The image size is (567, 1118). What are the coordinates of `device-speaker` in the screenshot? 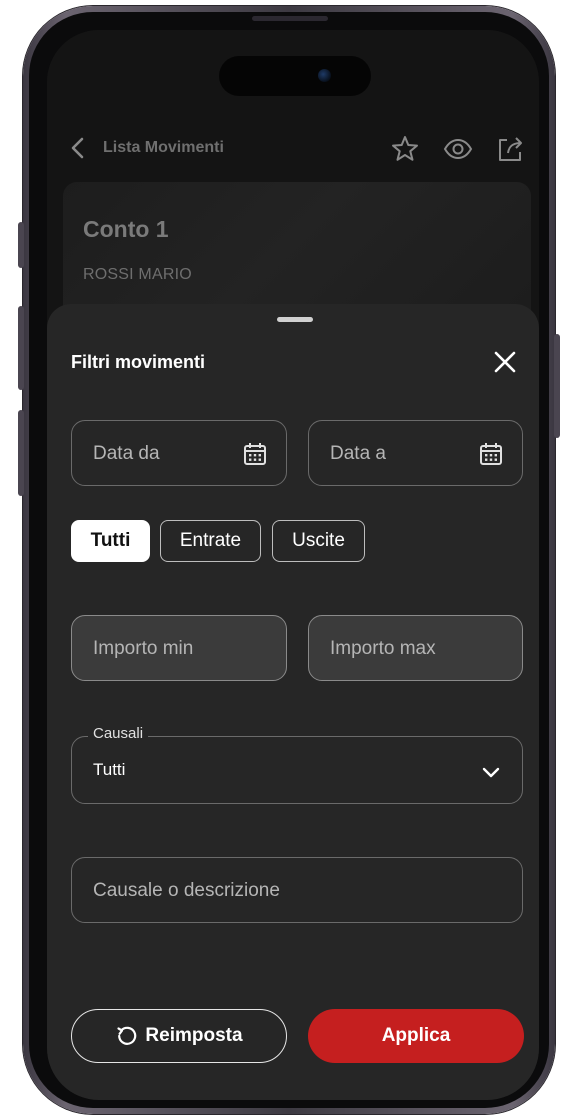 It's located at (290, 18).